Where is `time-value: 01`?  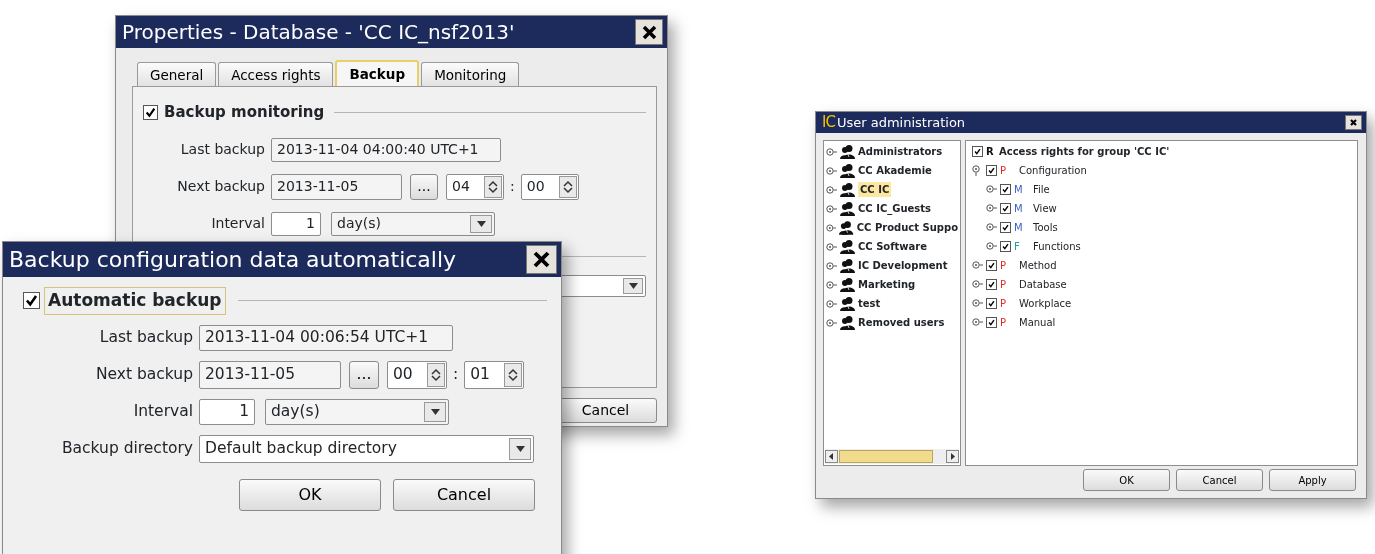 time-value: 01 is located at coordinates (480, 374).